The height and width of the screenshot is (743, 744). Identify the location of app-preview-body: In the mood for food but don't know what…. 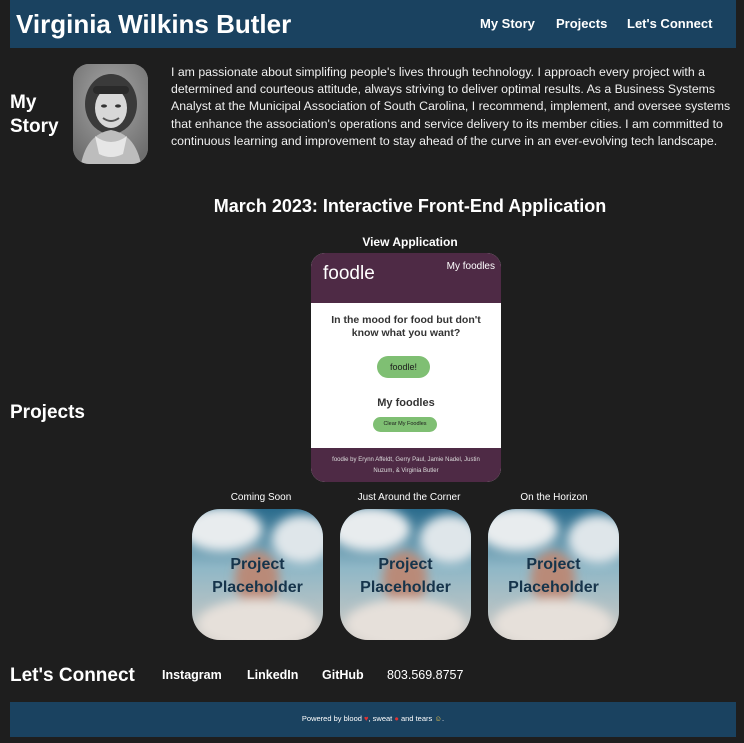
(406, 375).